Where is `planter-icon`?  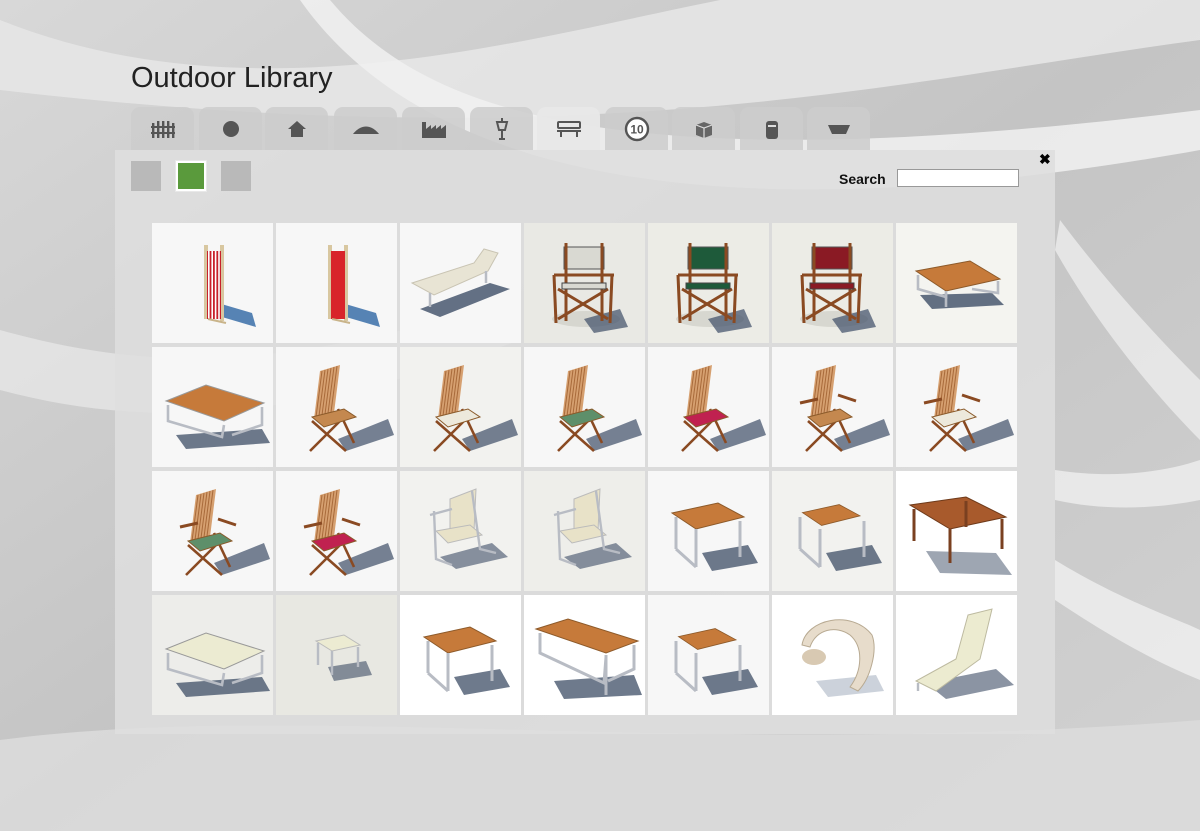
planter-icon is located at coordinates (839, 129).